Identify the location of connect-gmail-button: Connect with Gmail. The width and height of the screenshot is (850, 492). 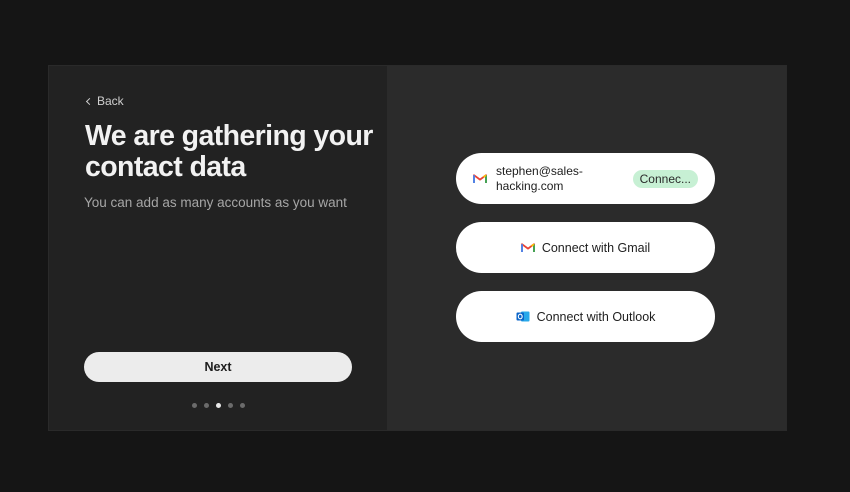
(585, 247).